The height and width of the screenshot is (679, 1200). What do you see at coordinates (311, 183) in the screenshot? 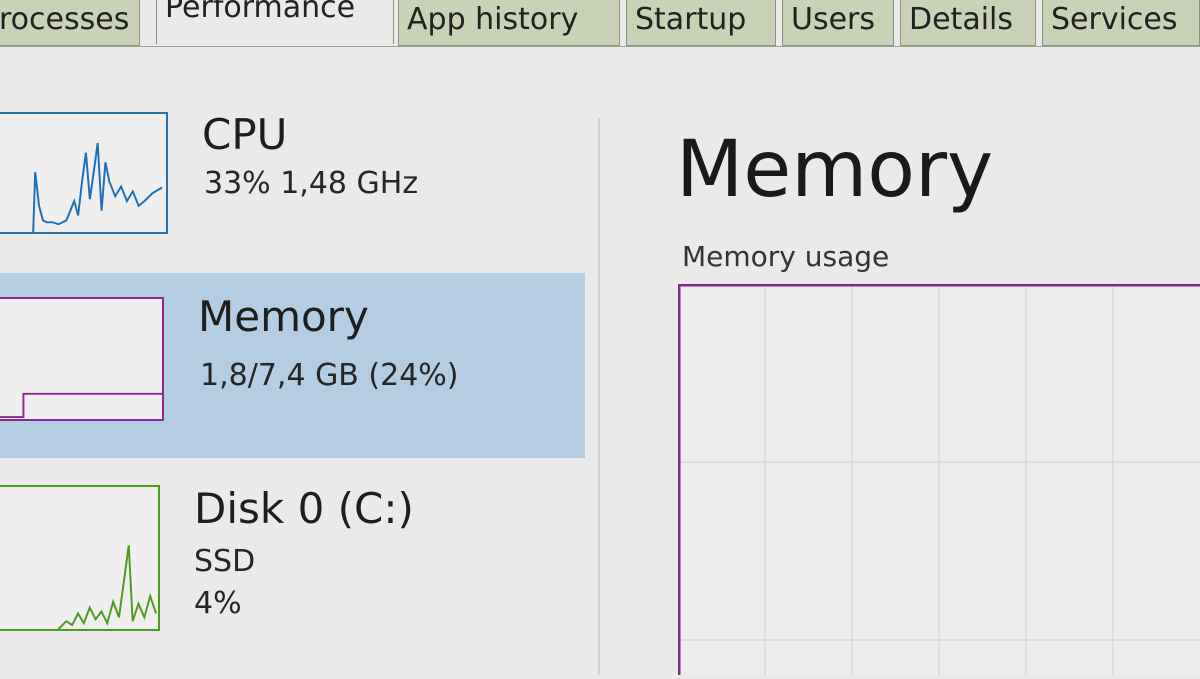
I see `sidebar-item-cpu-detail: 33% 1,48 GHz` at bounding box center [311, 183].